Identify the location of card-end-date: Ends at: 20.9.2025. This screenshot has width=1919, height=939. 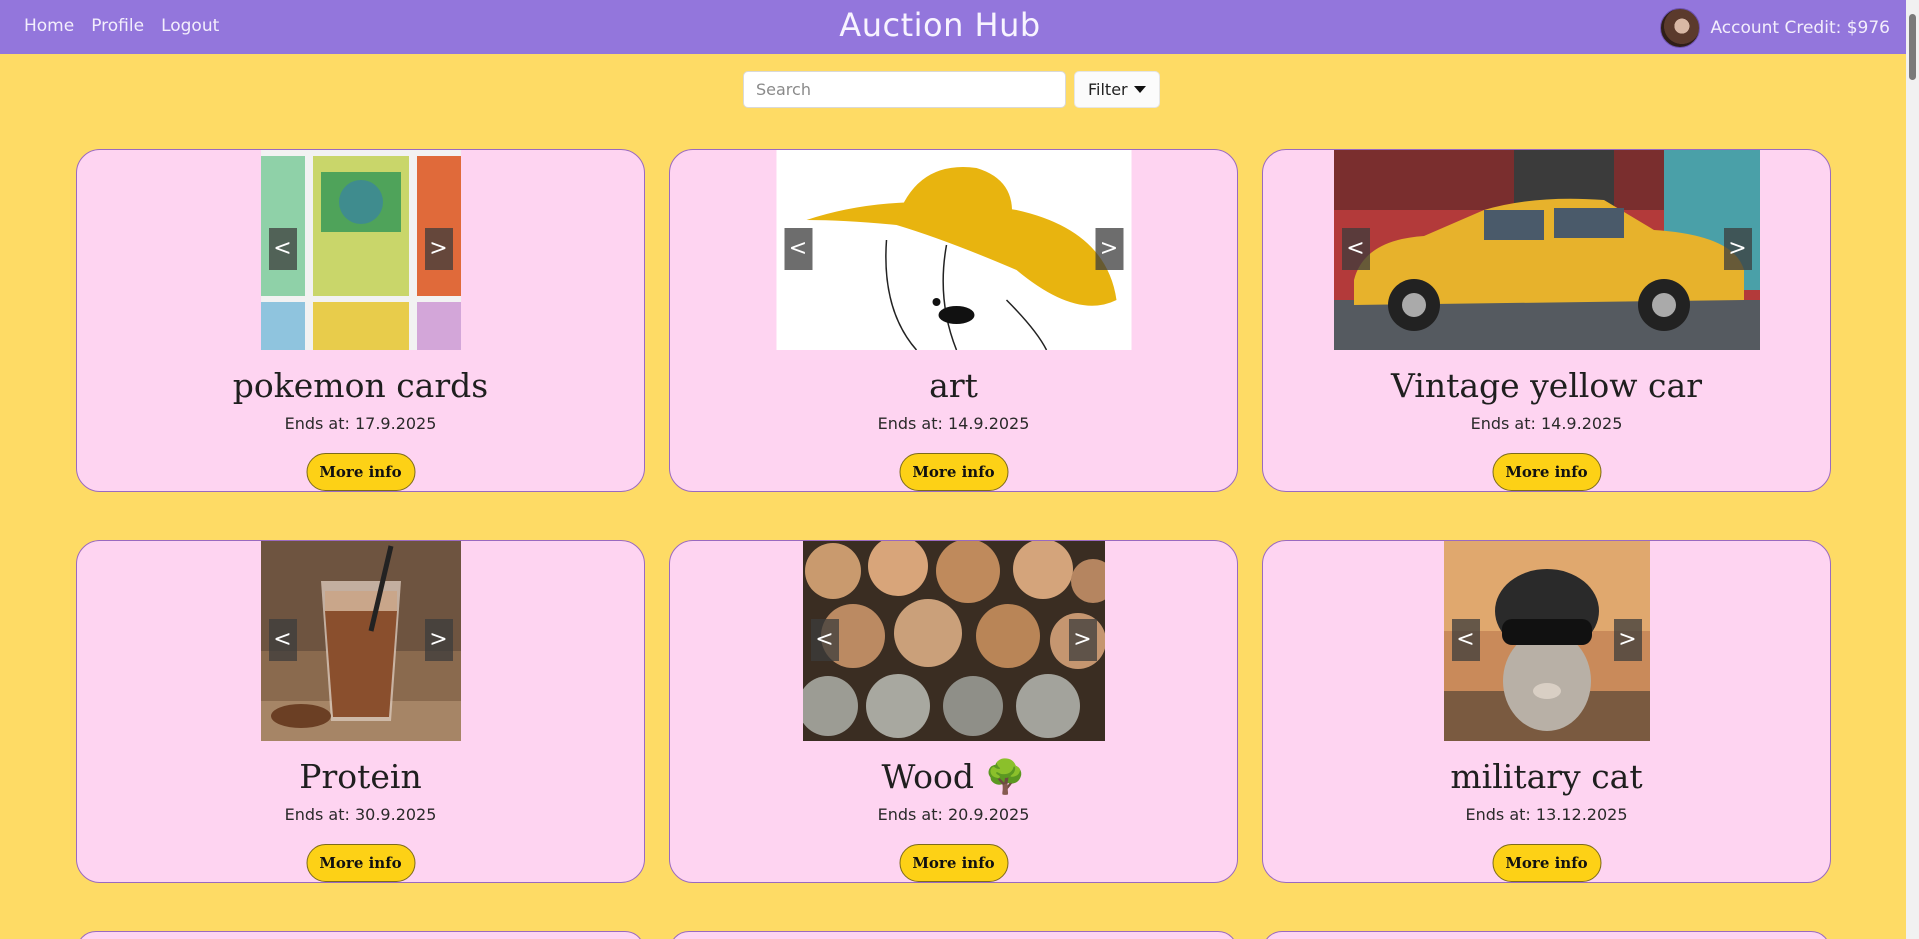
(953, 814).